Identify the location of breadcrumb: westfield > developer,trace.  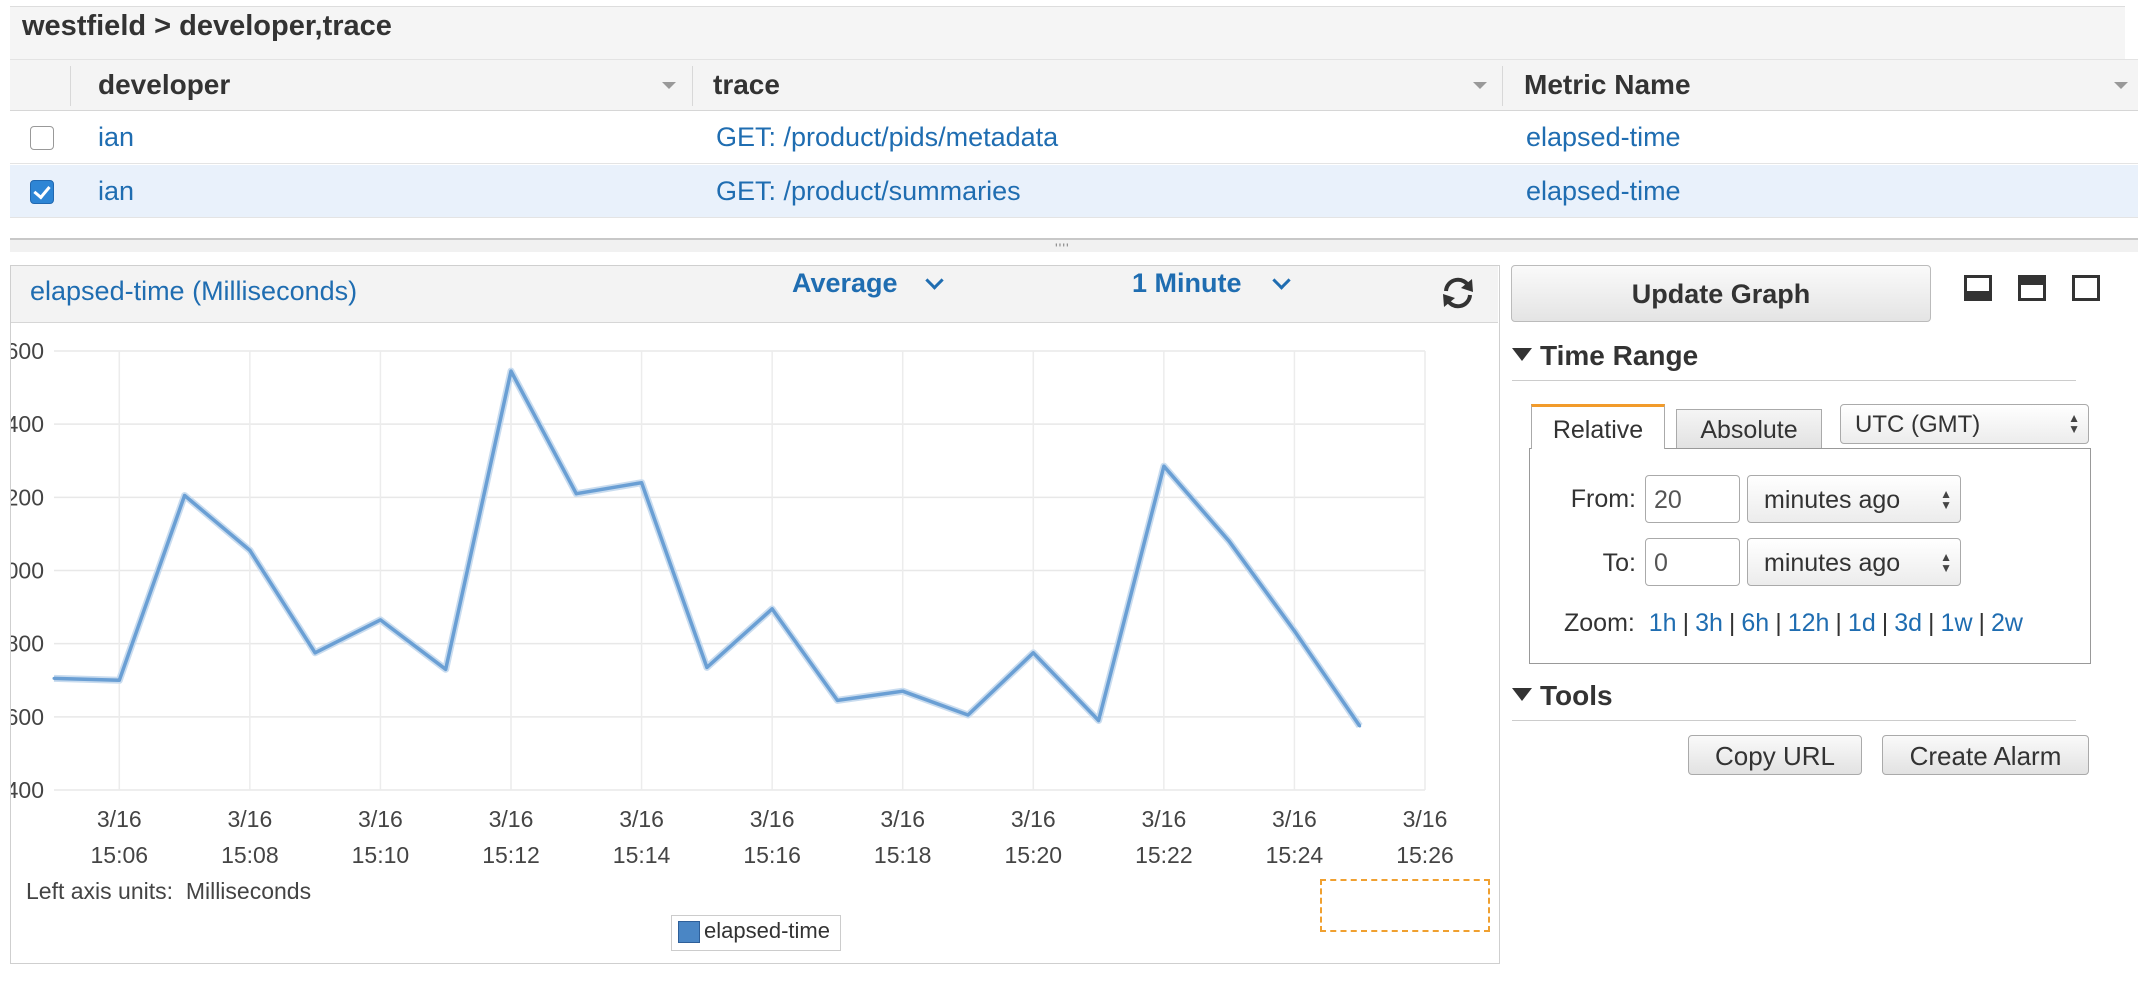
(207, 26).